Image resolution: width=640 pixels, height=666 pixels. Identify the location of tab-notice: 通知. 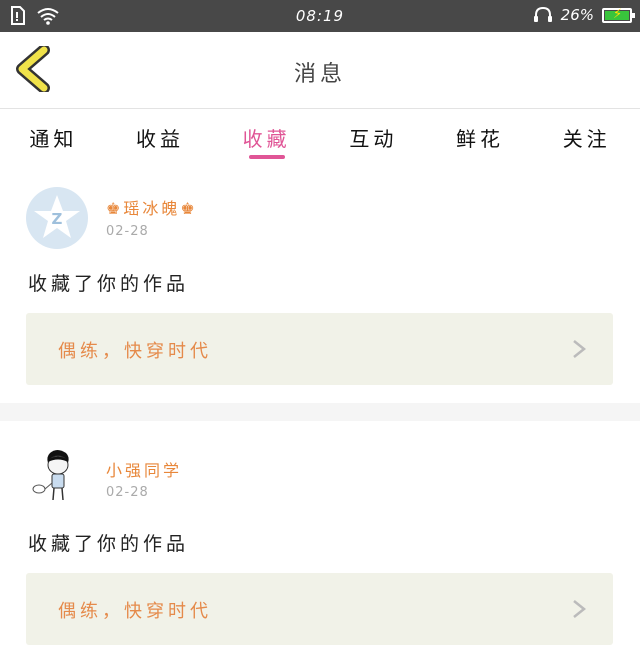
(53, 141).